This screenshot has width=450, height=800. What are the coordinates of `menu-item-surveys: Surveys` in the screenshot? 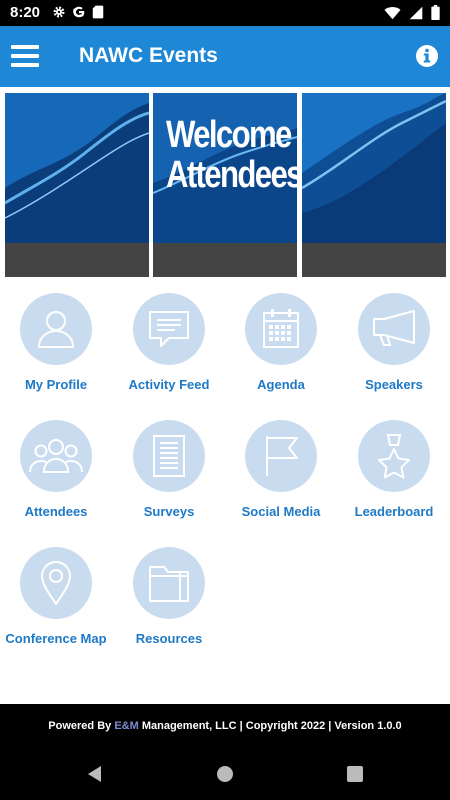 It's located at (169, 480).